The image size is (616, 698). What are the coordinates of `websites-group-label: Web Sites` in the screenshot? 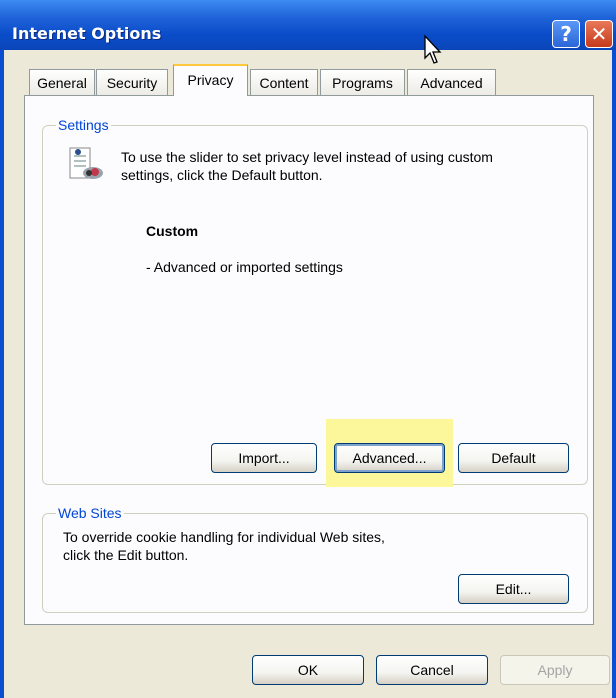 It's located at (90, 513).